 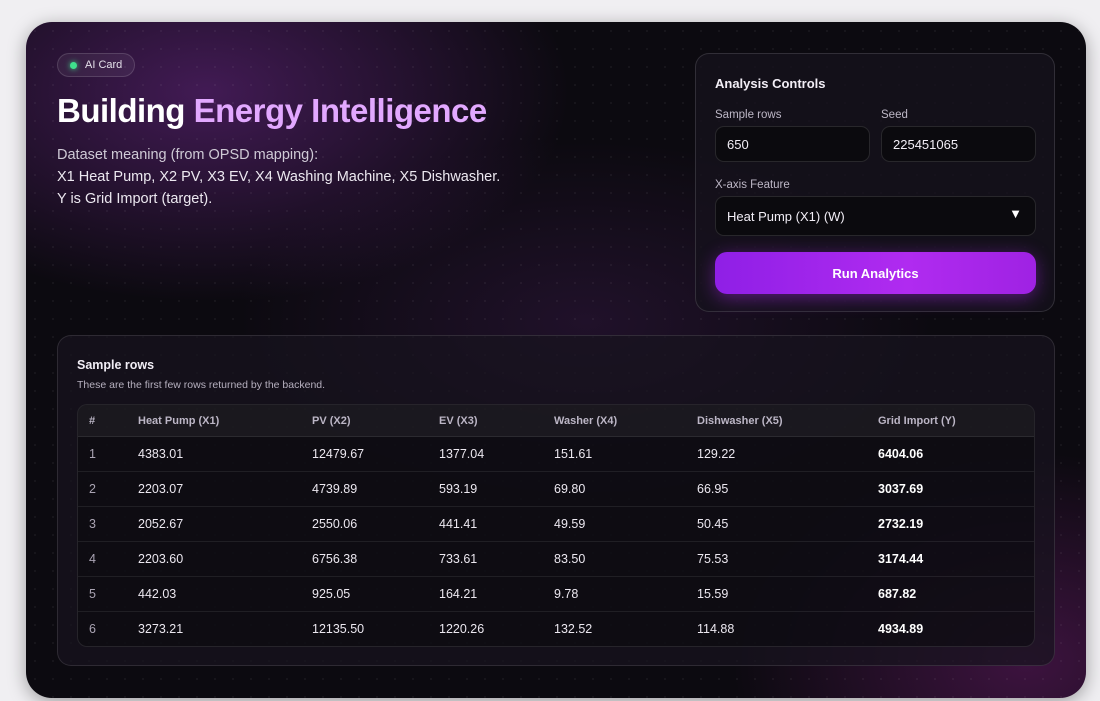 What do you see at coordinates (92, 629) in the screenshot?
I see `row-index: 6` at bounding box center [92, 629].